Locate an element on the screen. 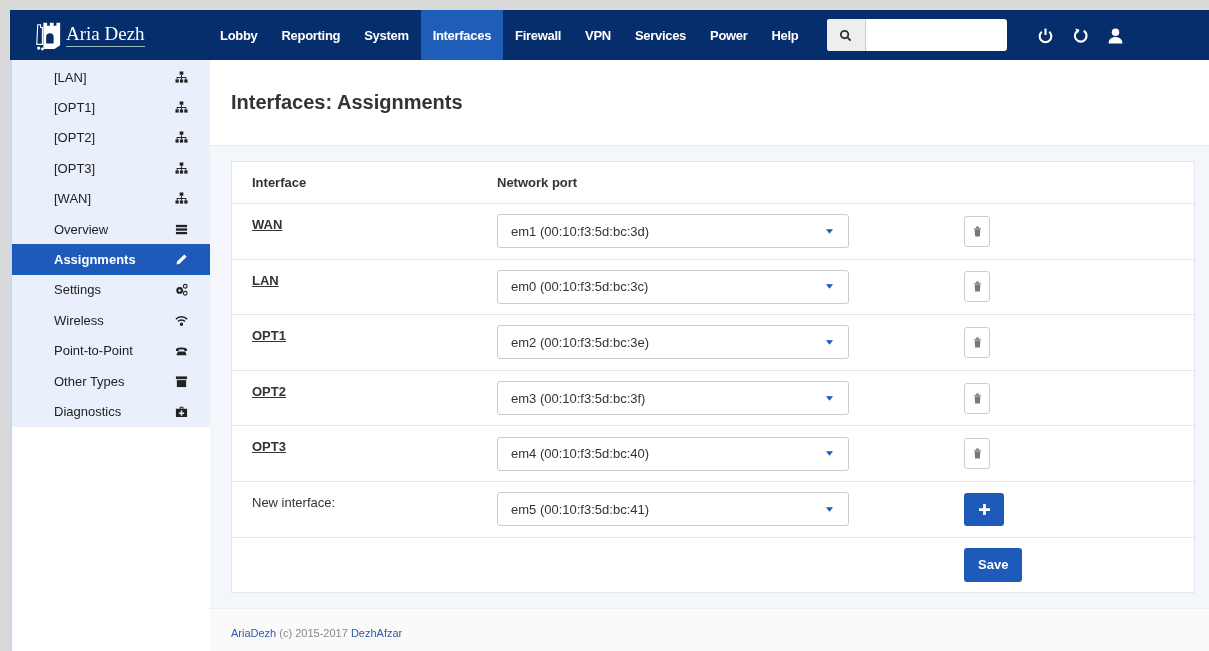  sidebar-item: Wireless is located at coordinates (111, 320).